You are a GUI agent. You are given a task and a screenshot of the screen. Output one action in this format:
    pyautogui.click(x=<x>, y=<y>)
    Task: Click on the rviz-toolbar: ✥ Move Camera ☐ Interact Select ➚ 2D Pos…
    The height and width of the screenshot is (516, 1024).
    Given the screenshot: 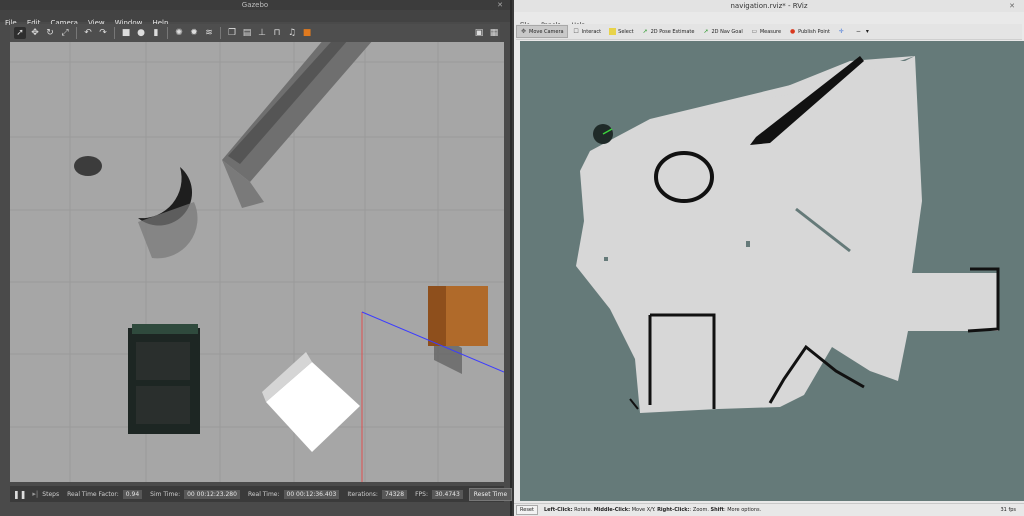 What is the action you would take?
    pyautogui.click(x=769, y=32)
    